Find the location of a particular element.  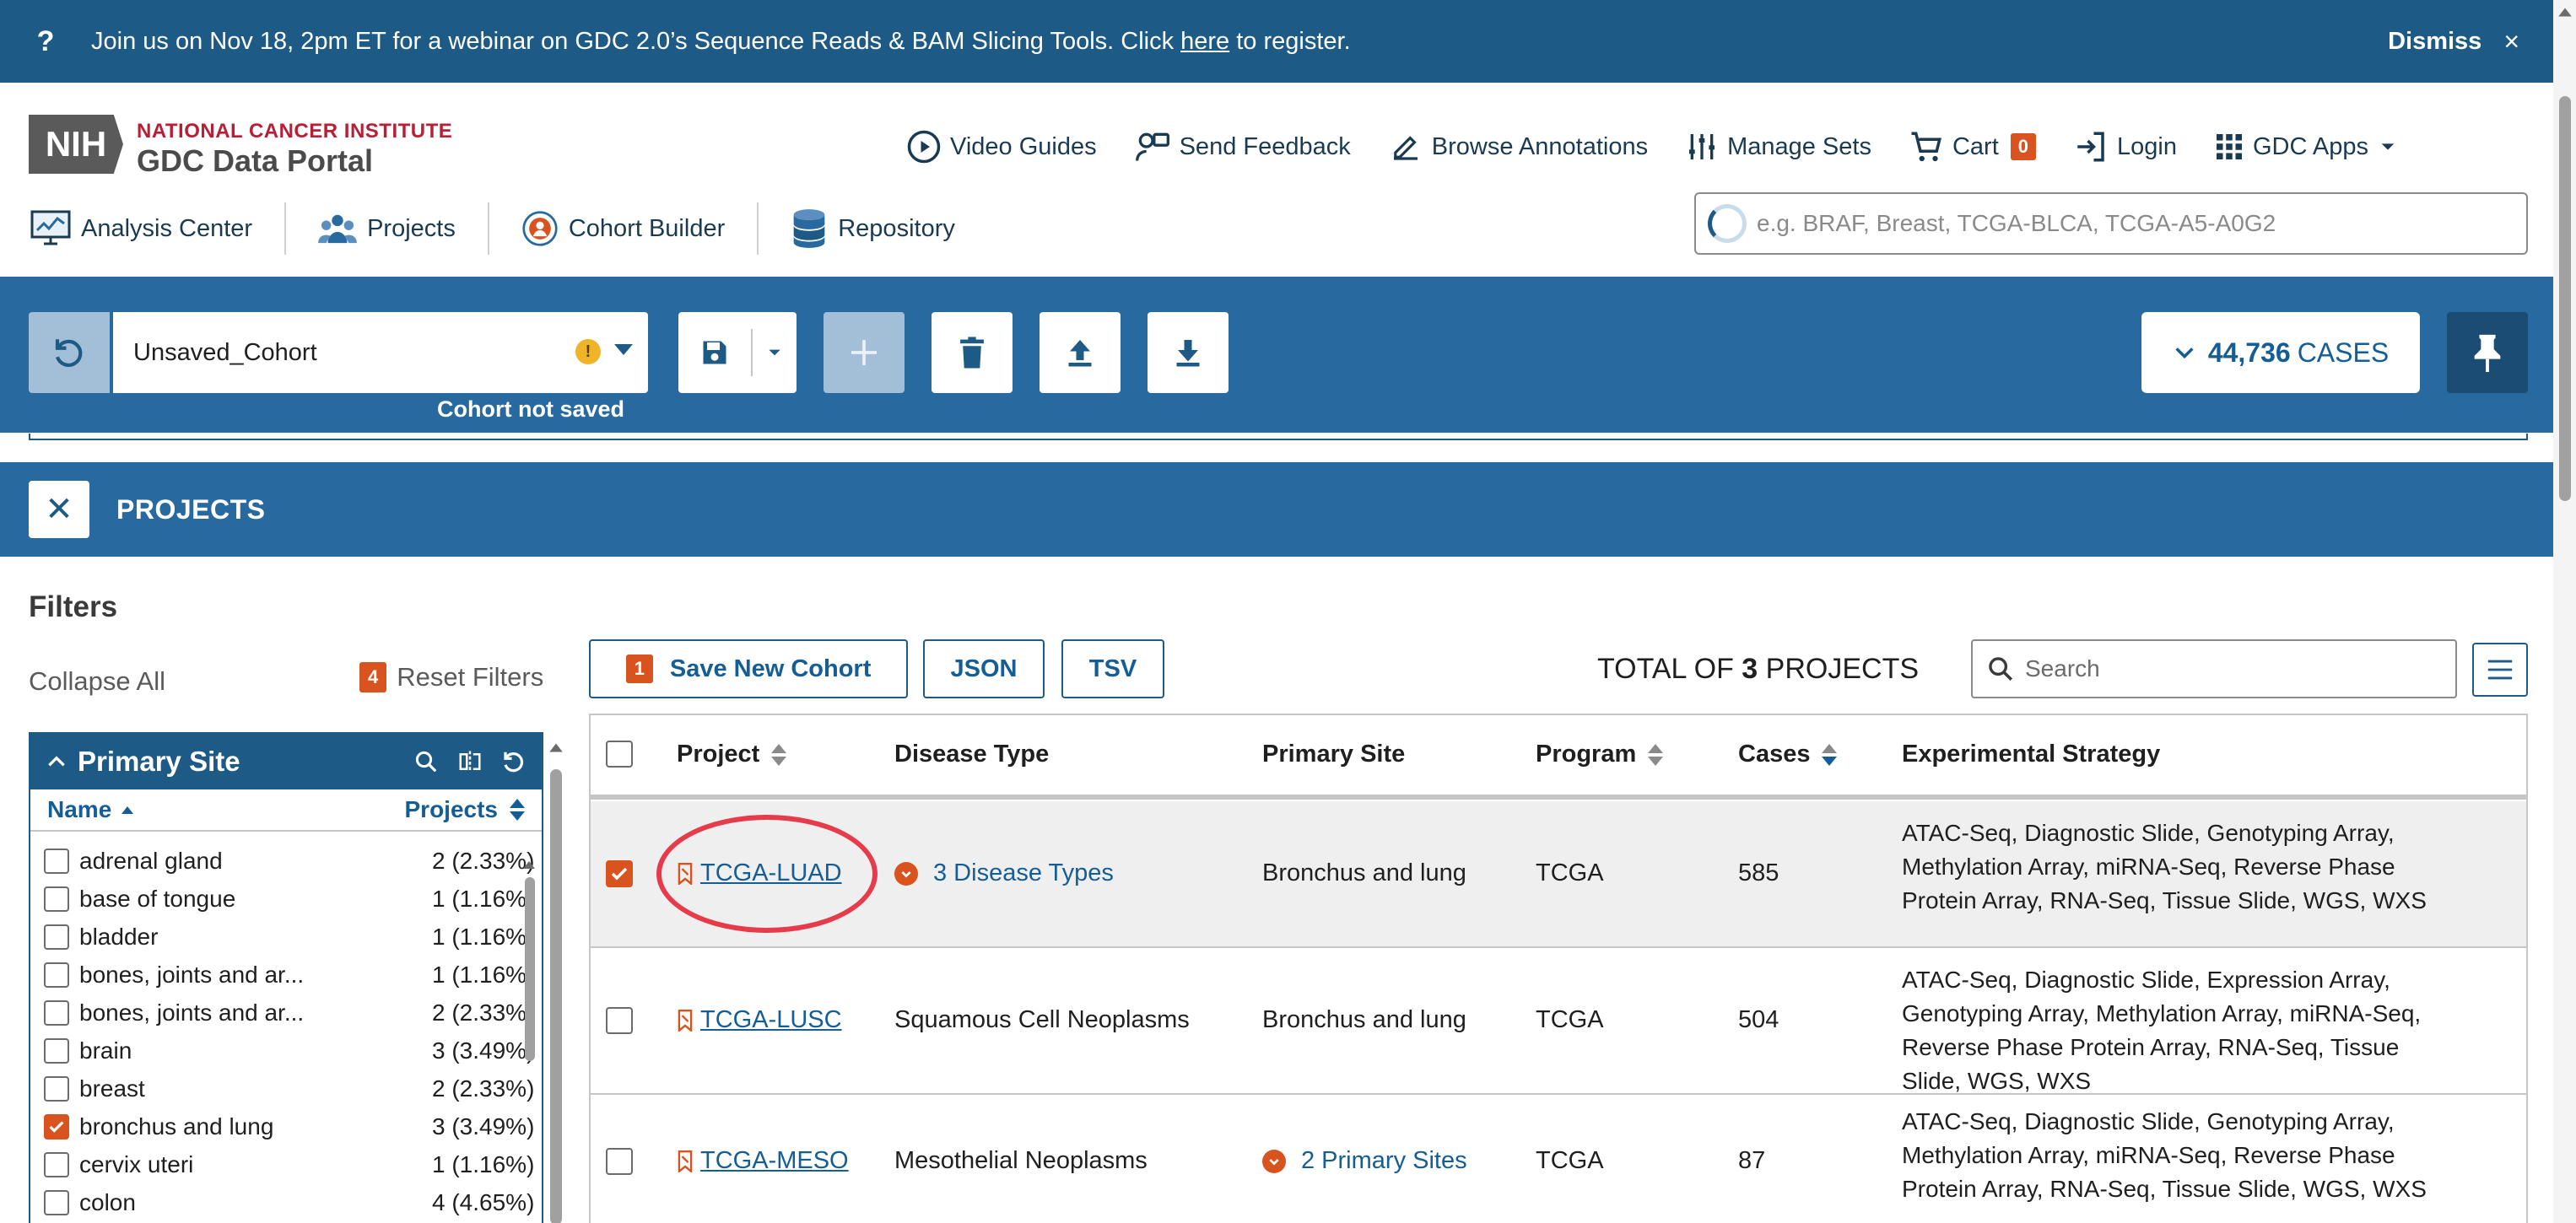

repository-link: Repository is located at coordinates (889, 228).